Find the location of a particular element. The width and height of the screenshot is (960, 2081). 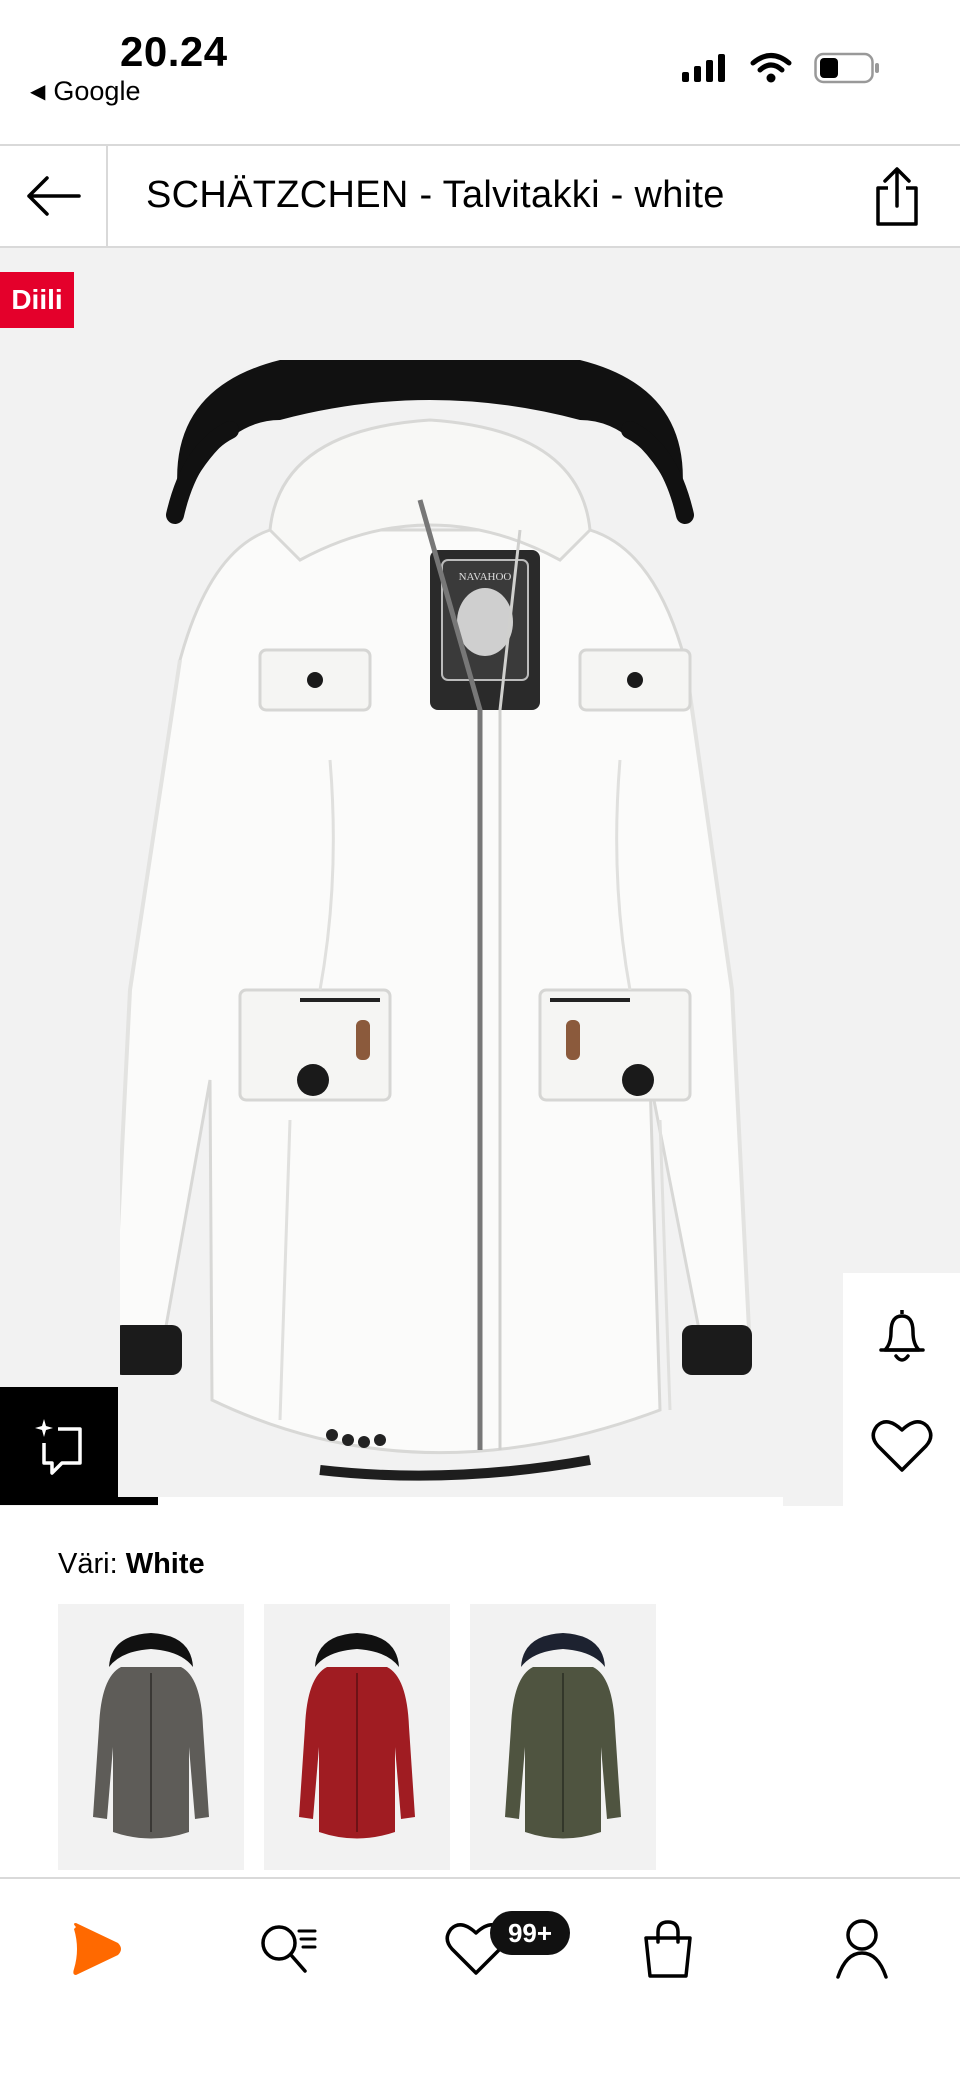

nav-profile is located at coordinates (862, 1949).